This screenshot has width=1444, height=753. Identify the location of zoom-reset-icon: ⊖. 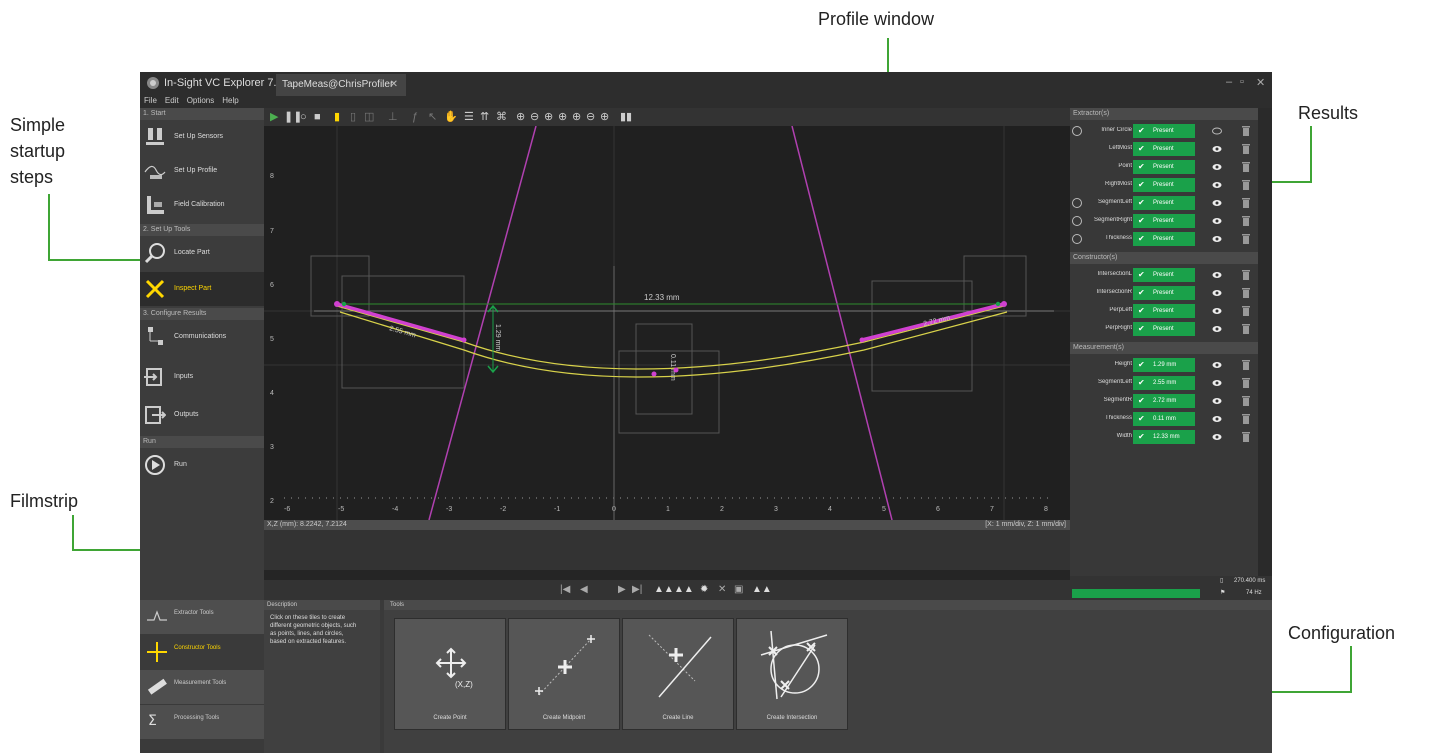
(590, 117).